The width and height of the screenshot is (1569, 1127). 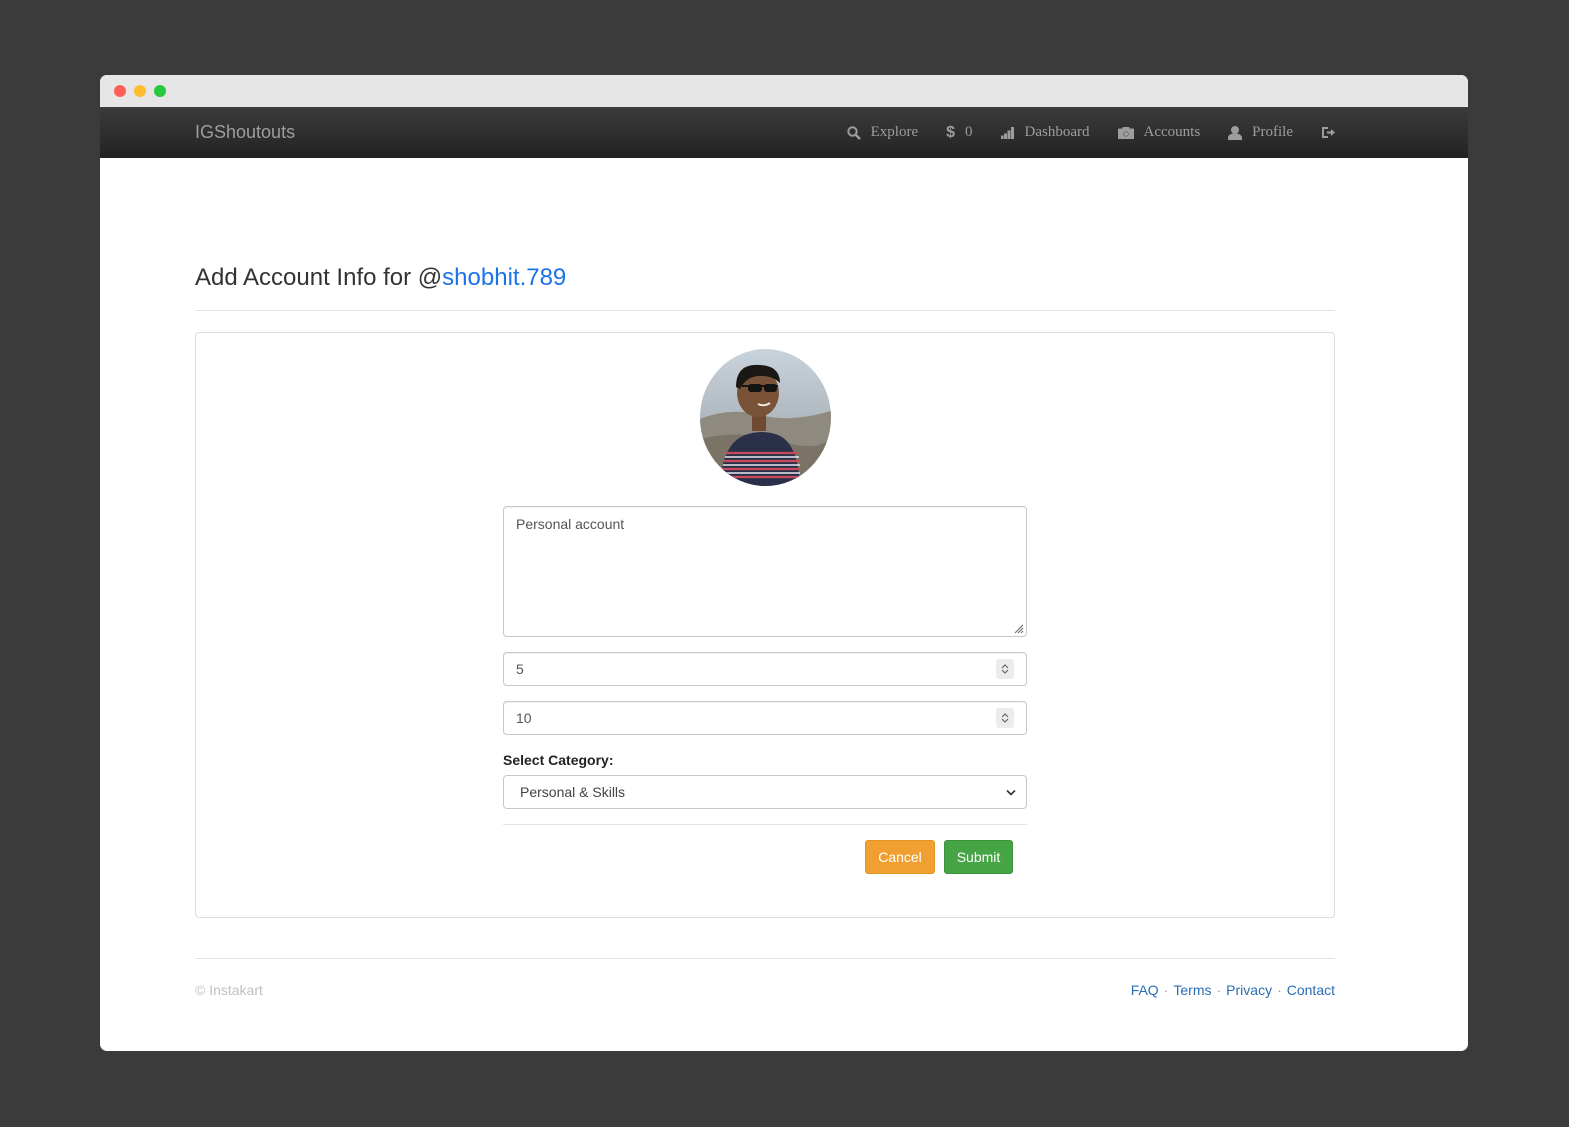 What do you see at coordinates (229, 990) in the screenshot?
I see `copyright-text: © Instakart` at bounding box center [229, 990].